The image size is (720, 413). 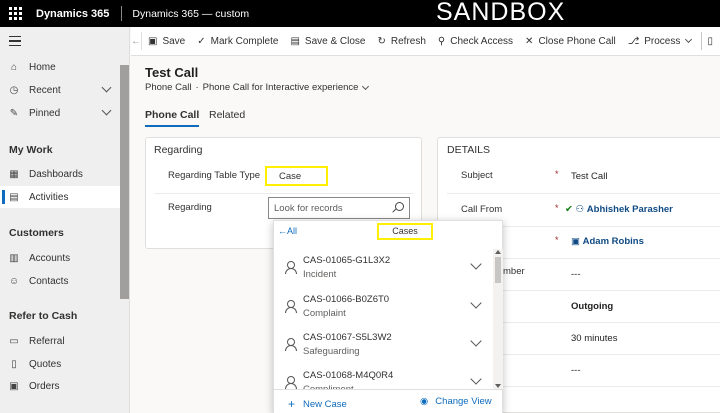 I want to click on lookup-result-item: CAS-01065-G1L3X2 Incident, so click(x=383, y=267).